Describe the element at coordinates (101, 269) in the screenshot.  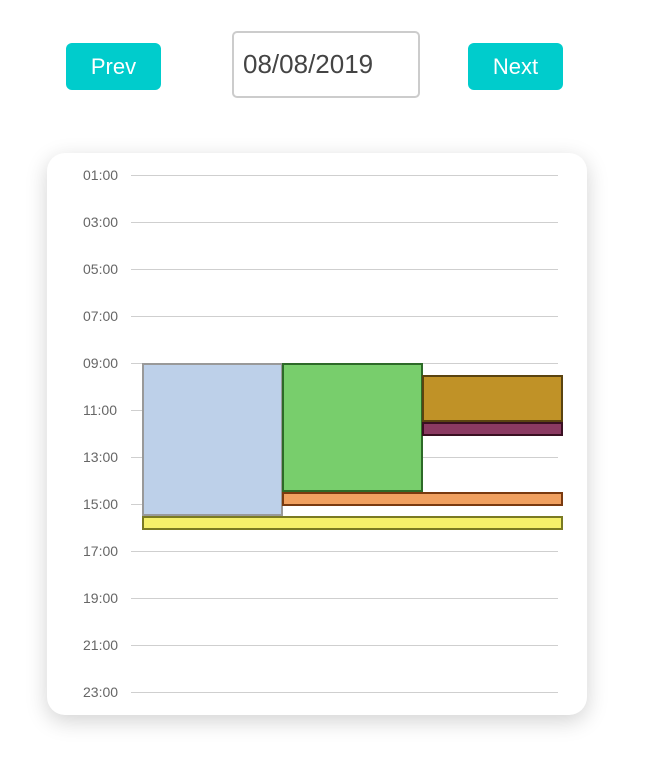
I see `hour-label: 05:00` at that location.